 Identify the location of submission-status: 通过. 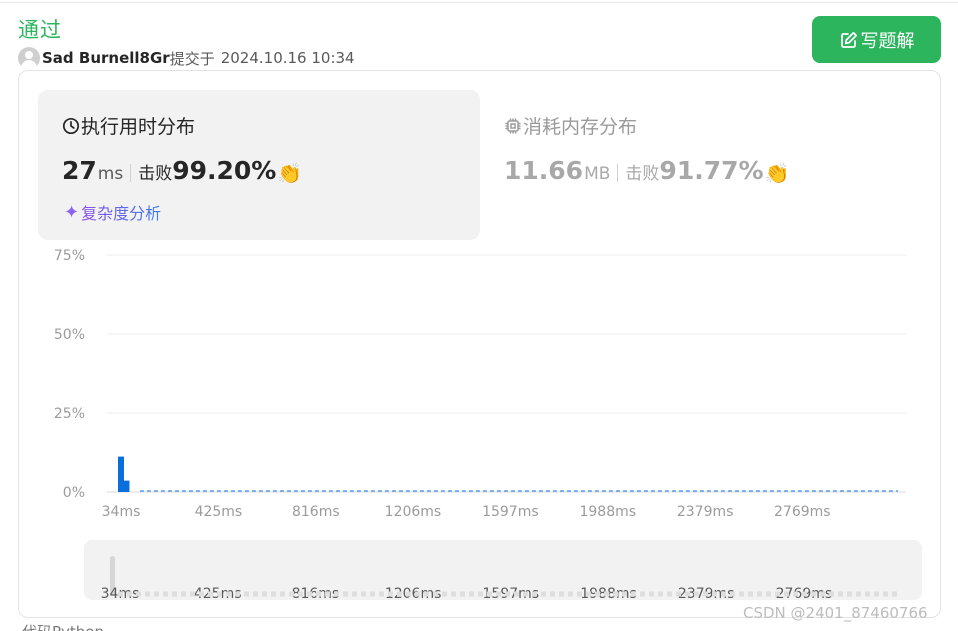
(40, 30).